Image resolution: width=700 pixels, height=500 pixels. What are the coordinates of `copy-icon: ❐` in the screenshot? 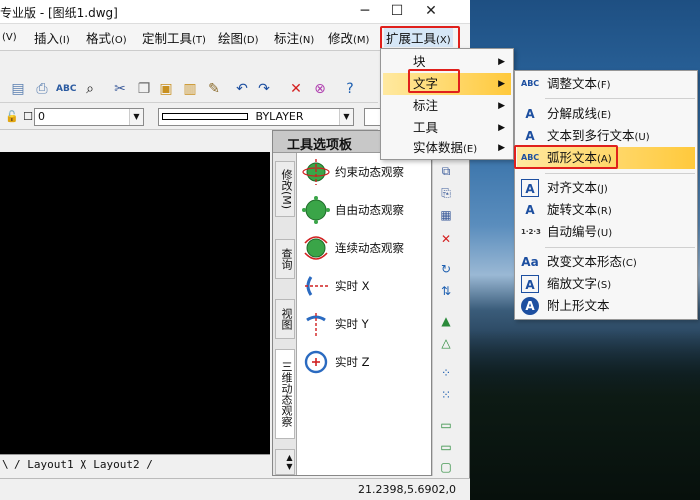 It's located at (144, 89).